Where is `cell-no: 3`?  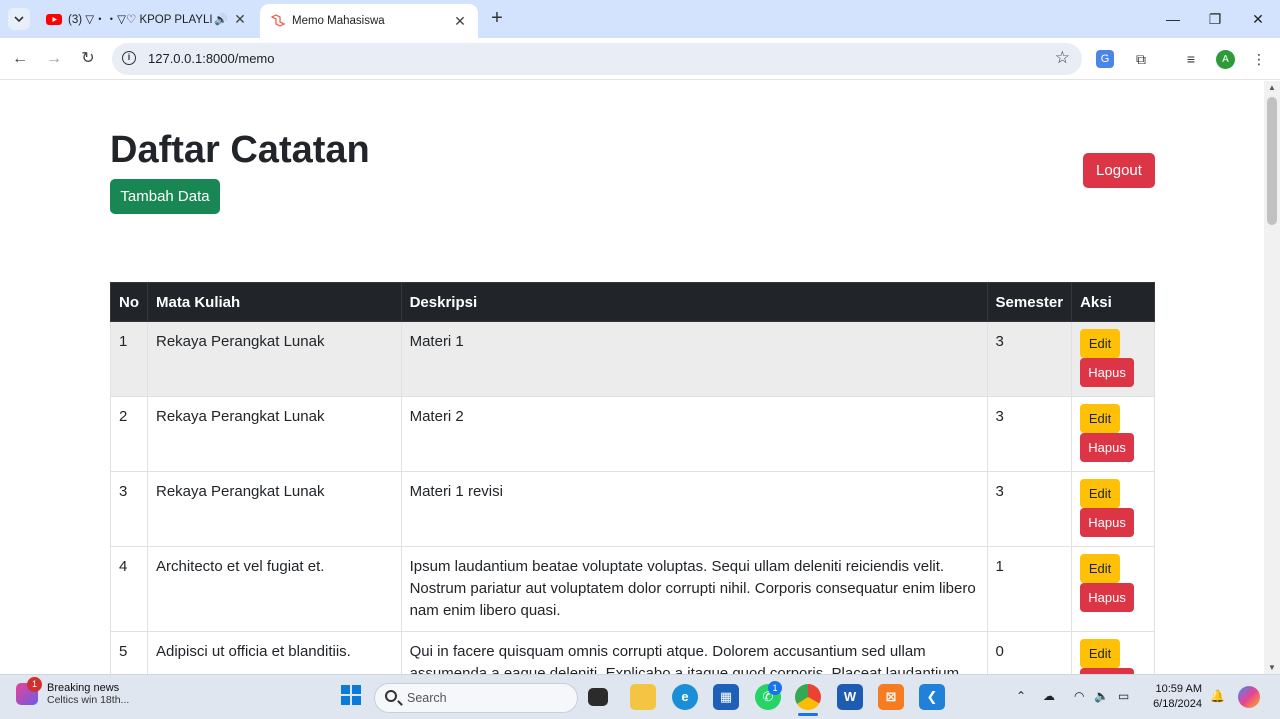 cell-no: 3 is located at coordinates (129, 509).